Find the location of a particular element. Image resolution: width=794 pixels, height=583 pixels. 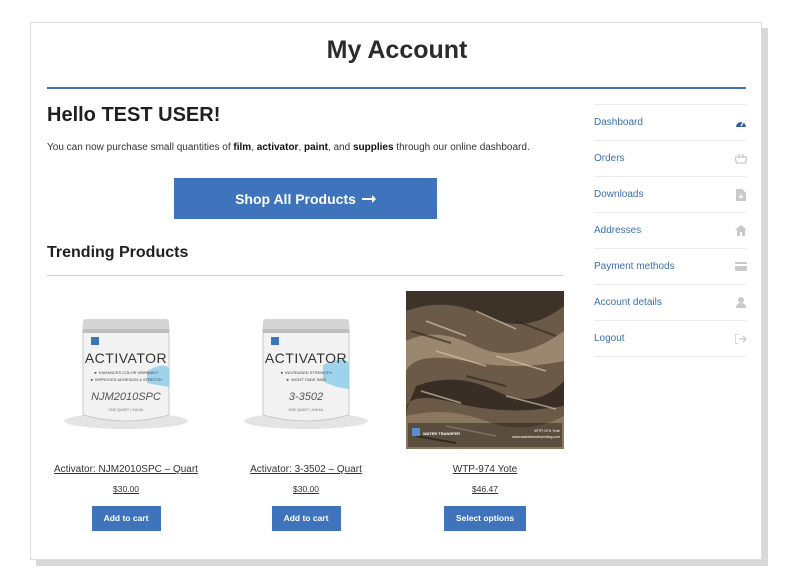

file-download-icon is located at coordinates (741, 194).